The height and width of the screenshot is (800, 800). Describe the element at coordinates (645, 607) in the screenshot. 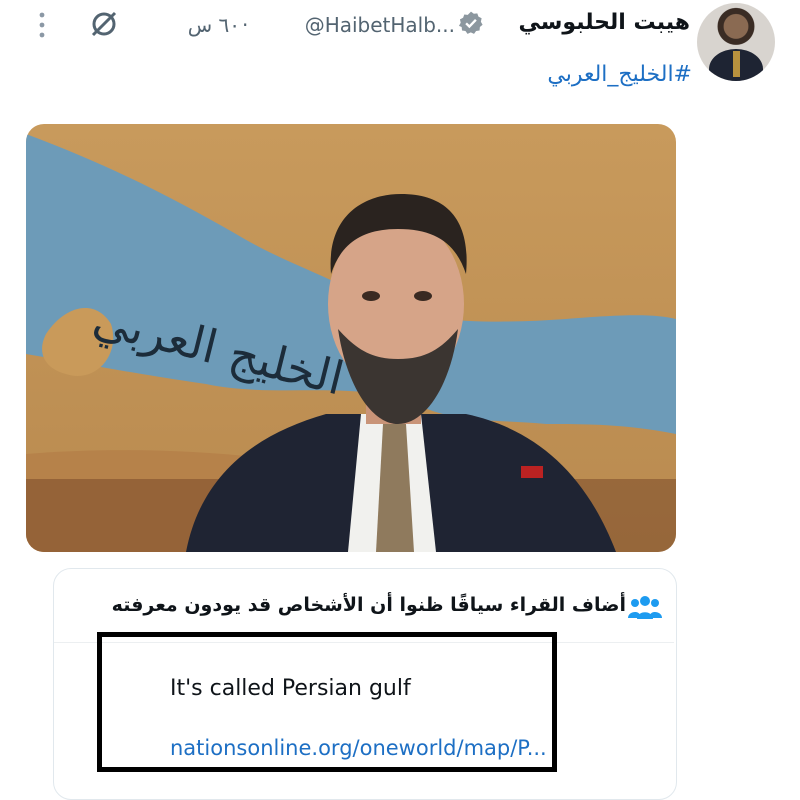

I see `people-icon` at that location.